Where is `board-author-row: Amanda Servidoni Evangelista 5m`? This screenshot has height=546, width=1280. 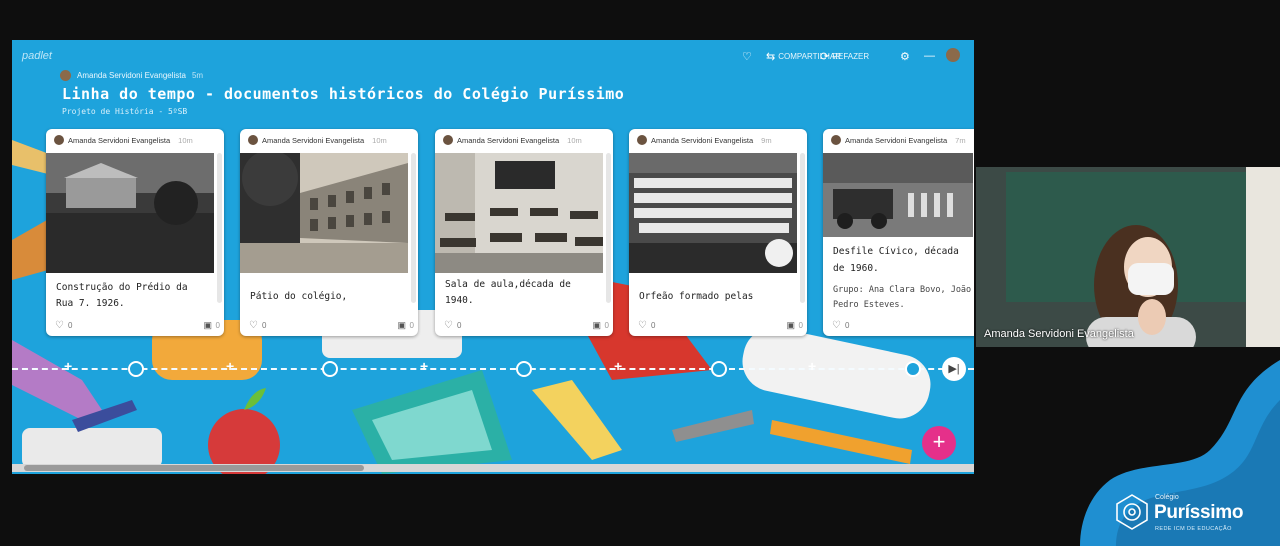 board-author-row: Amanda Servidoni Evangelista 5m is located at coordinates (131, 75).